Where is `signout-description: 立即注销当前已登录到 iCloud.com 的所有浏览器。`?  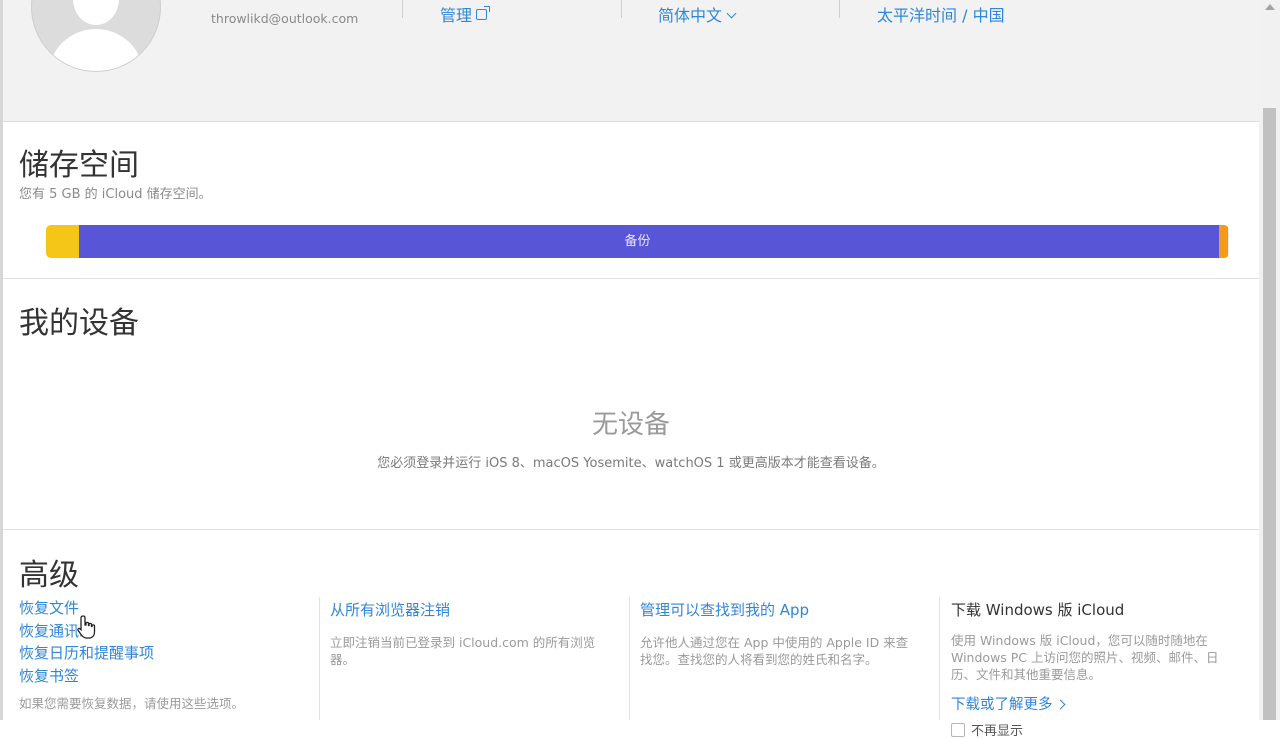
signout-description: 立即注销当前已登录到 iCloud.com 的所有浏览器。 is located at coordinates (463, 651).